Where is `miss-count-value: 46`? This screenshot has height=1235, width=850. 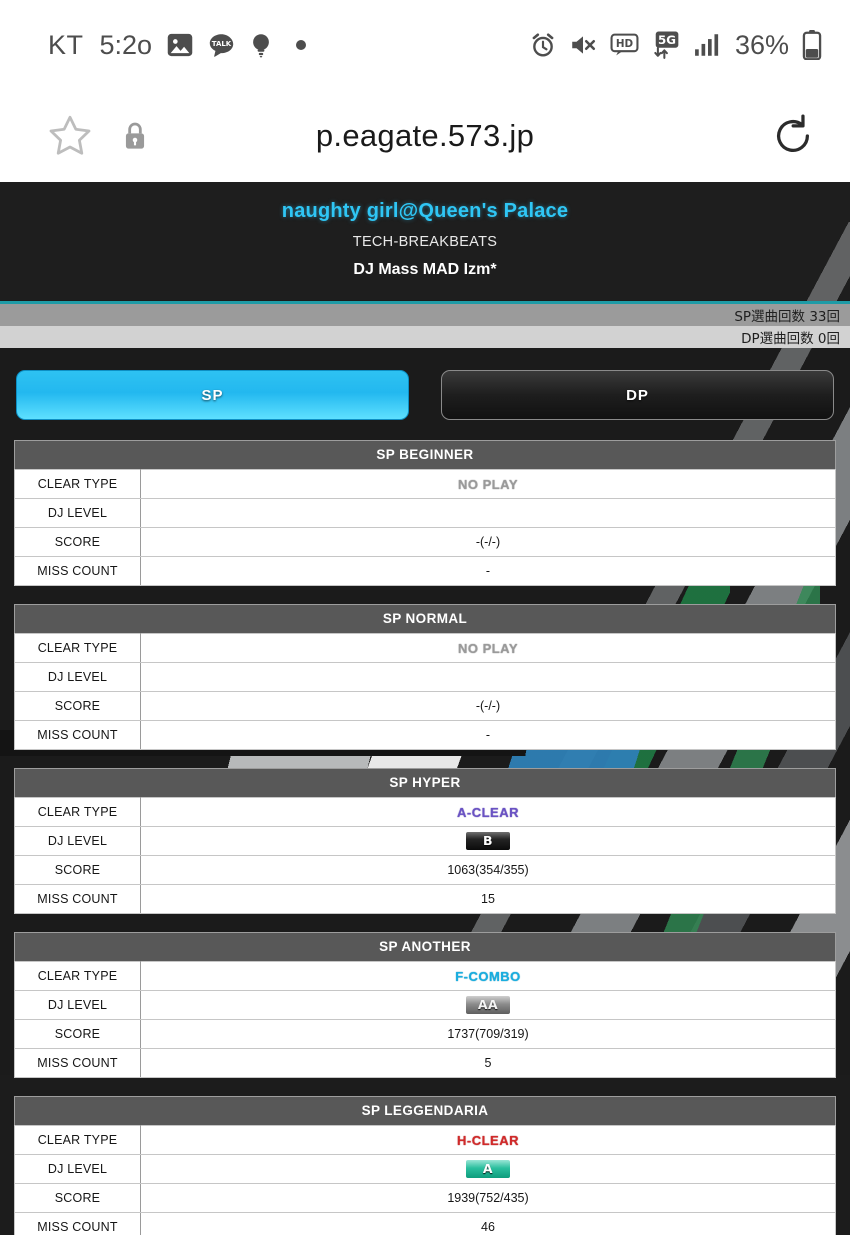 miss-count-value: 46 is located at coordinates (488, 1223).